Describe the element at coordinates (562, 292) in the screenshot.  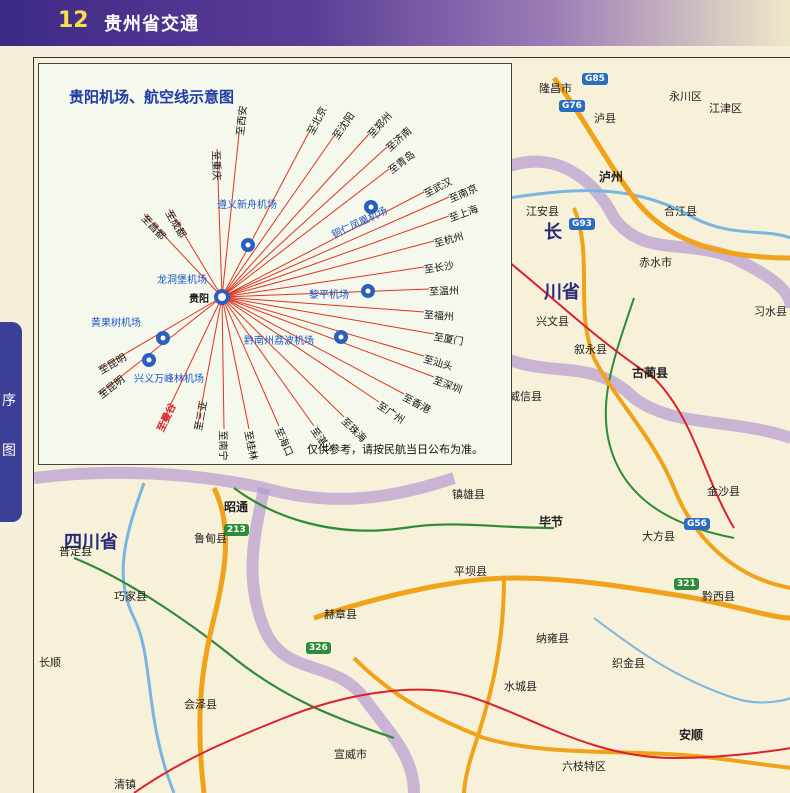
I see `province-label: 川省` at that location.